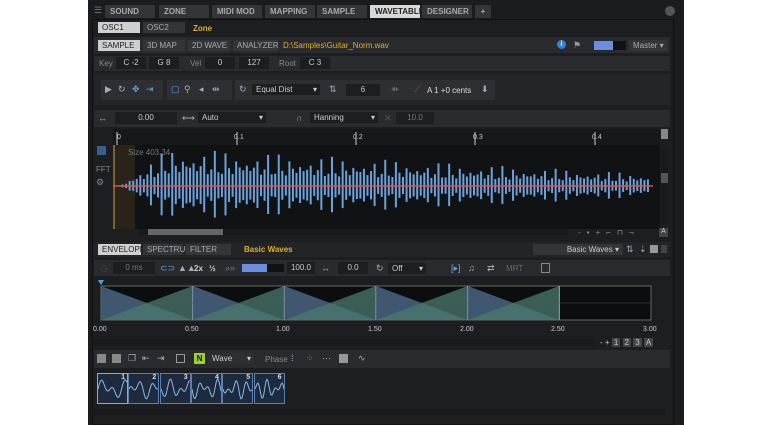  What do you see at coordinates (263, 268) in the screenshot?
I see `level-slider` at bounding box center [263, 268].